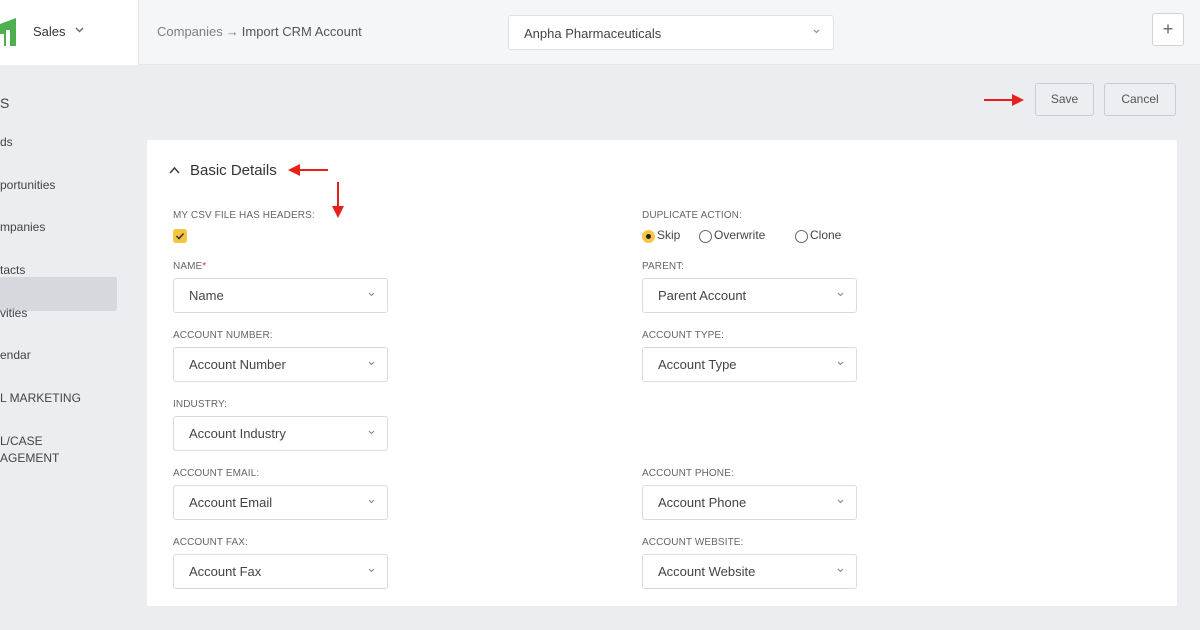  I want to click on radio-skip-label: Skip, so click(669, 235).